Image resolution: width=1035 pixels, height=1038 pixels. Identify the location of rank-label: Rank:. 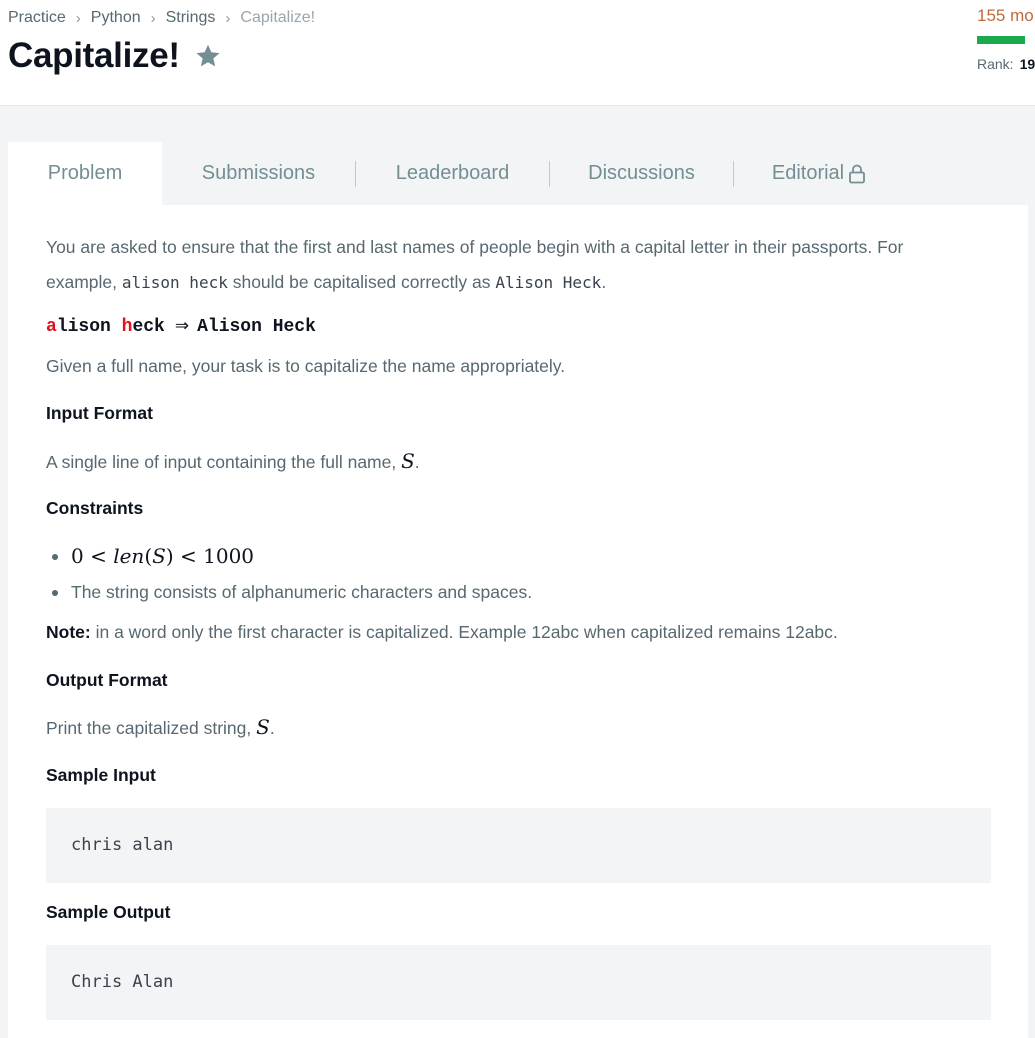
(995, 64).